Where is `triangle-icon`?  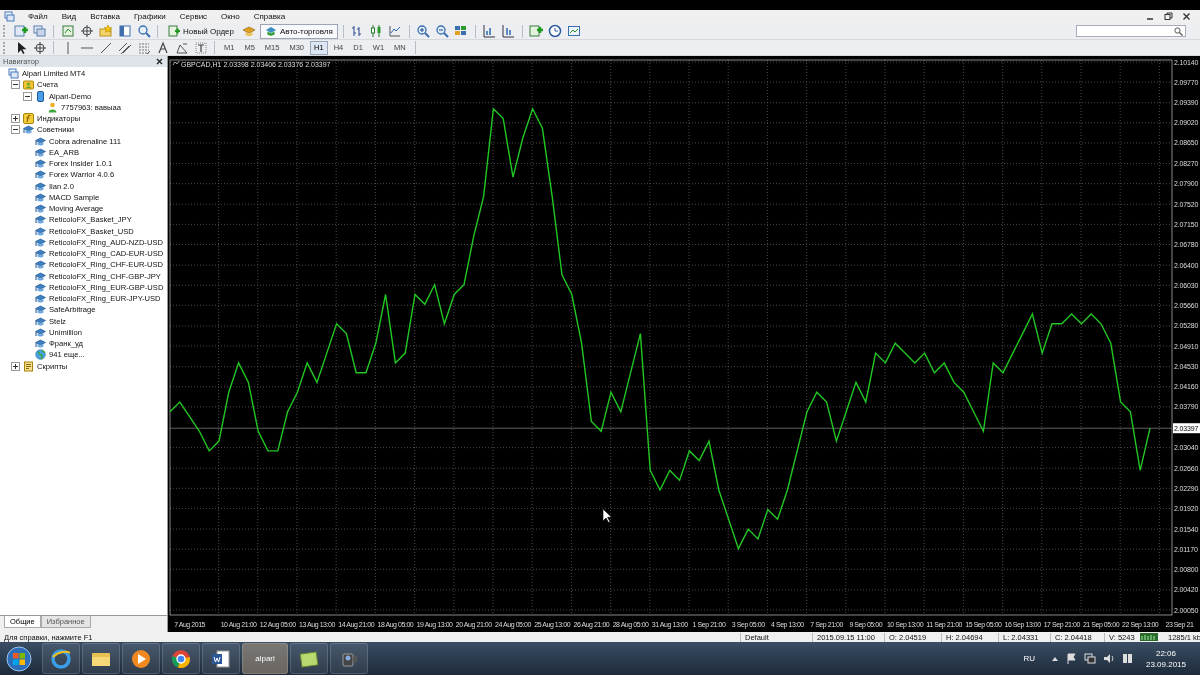
triangle-icon is located at coordinates (181, 47).